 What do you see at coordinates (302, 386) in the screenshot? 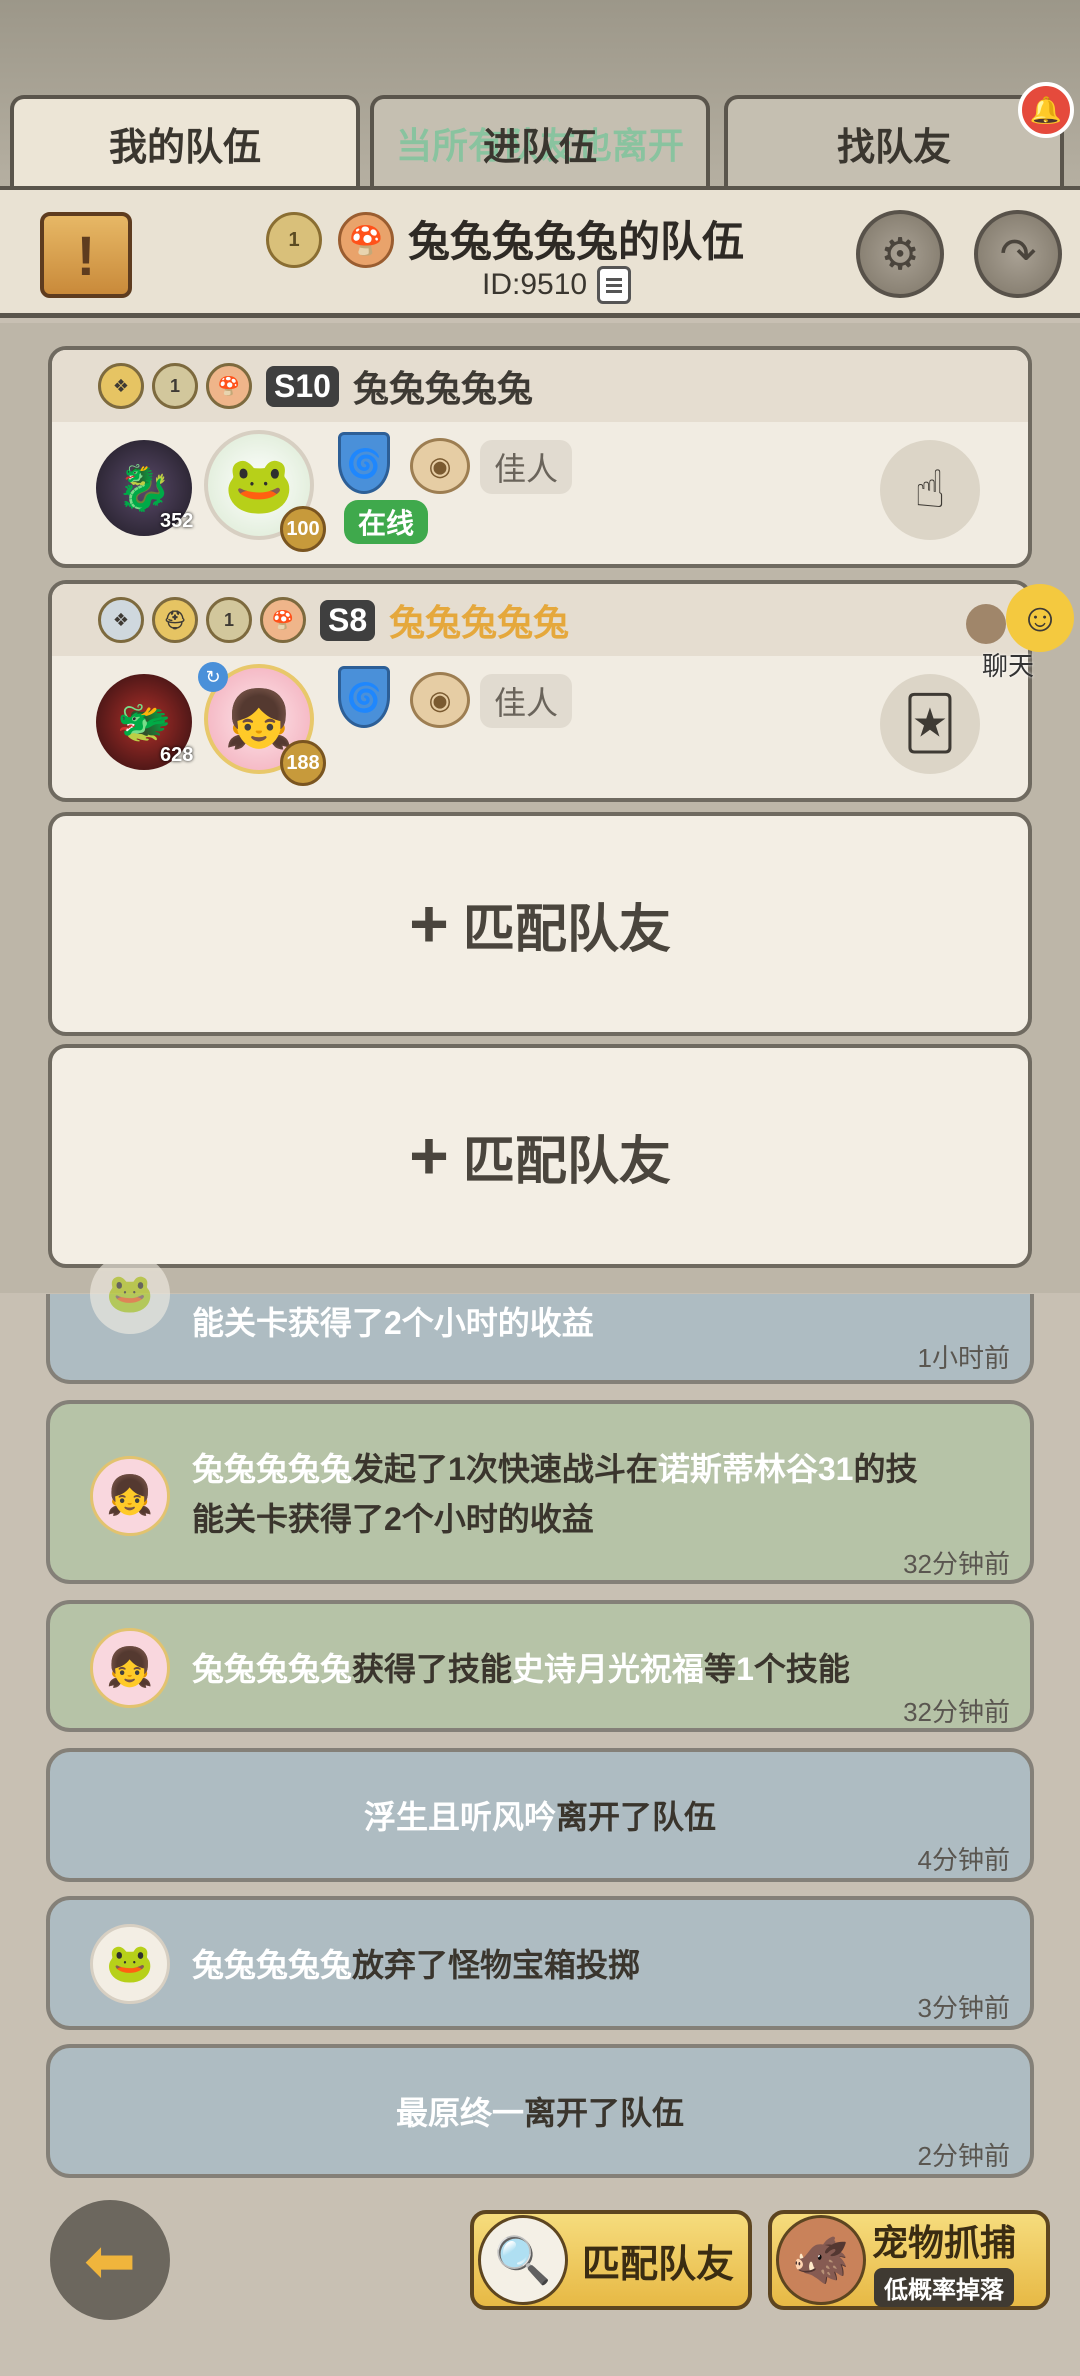
I see `season-badge: S10` at bounding box center [302, 386].